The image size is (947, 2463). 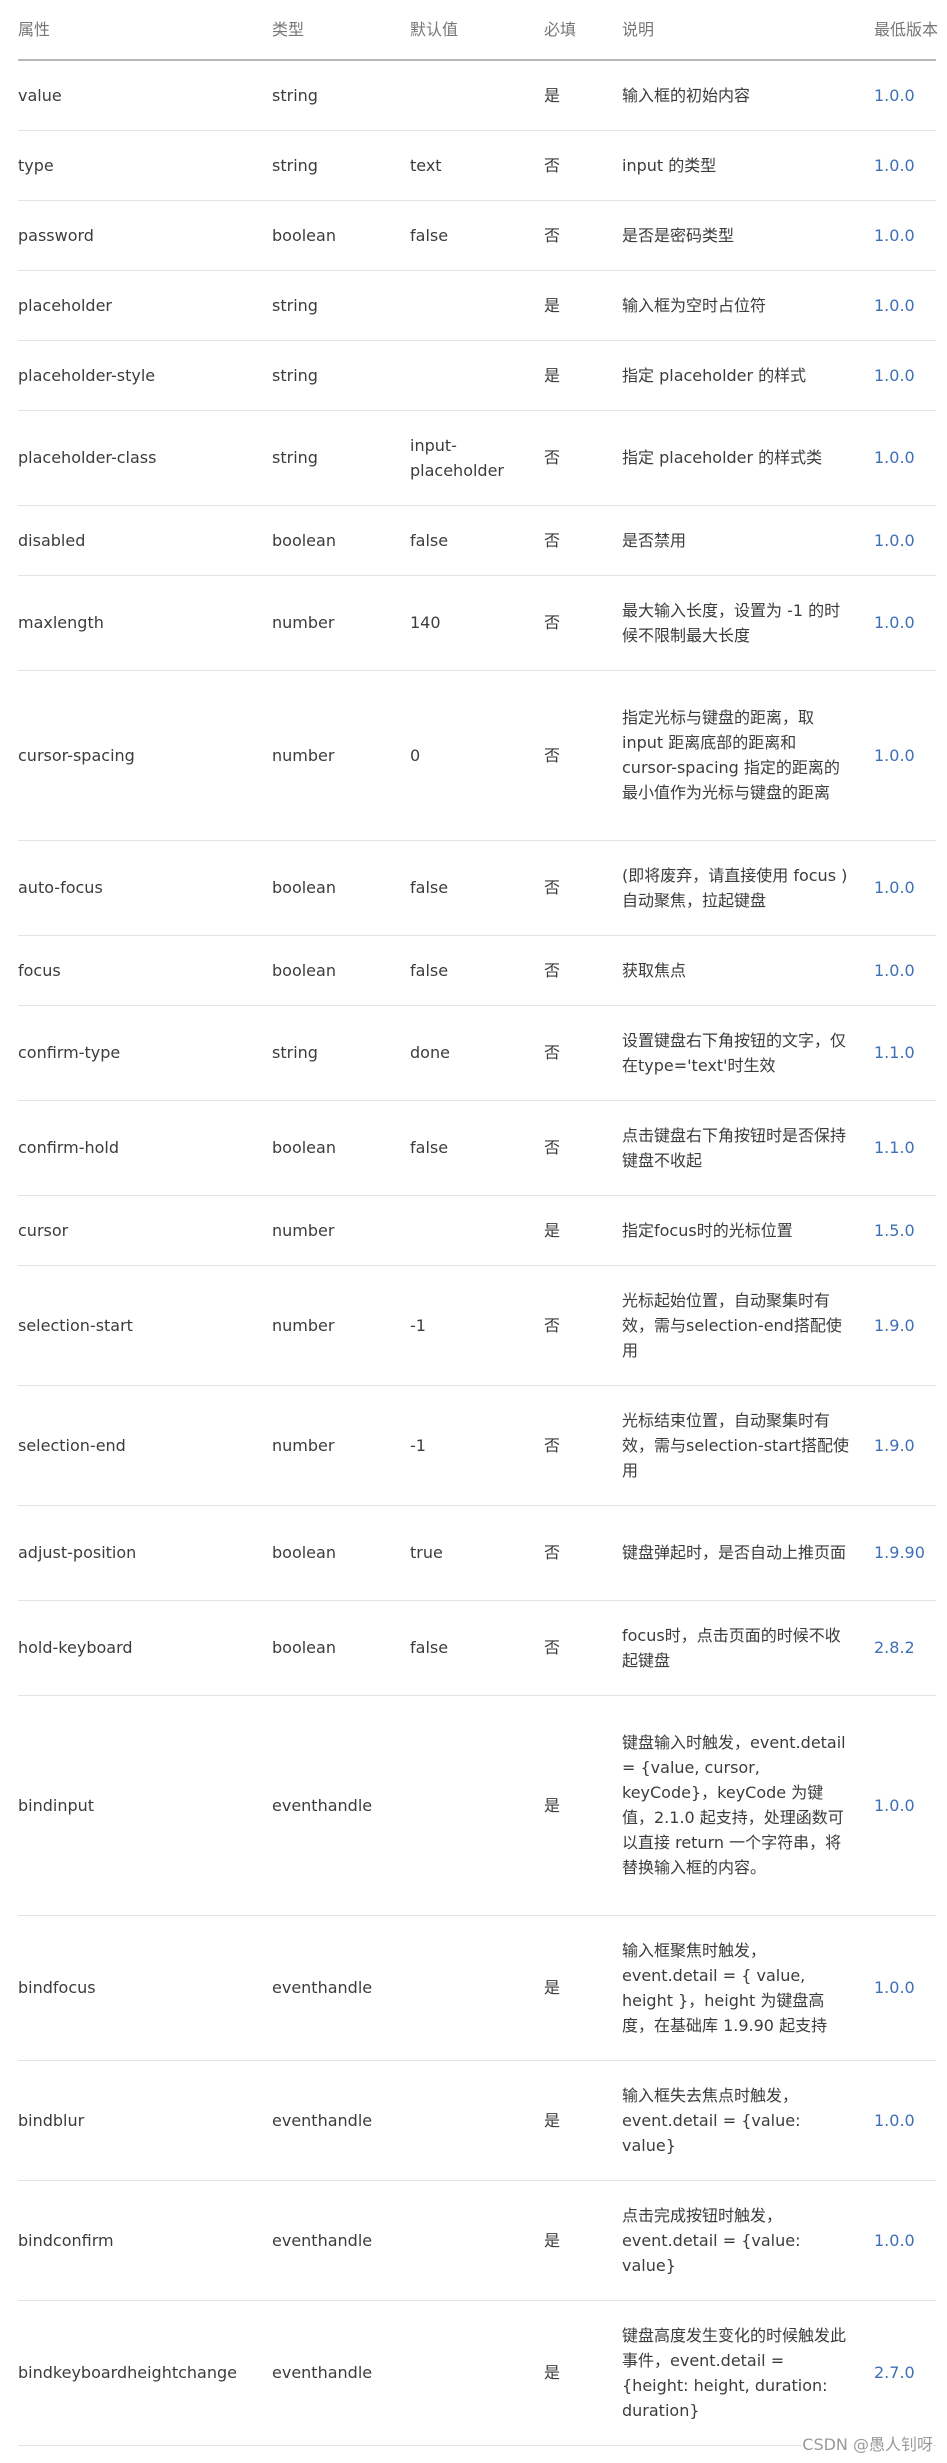 I want to click on cell-default: 0, so click(x=477, y=755).